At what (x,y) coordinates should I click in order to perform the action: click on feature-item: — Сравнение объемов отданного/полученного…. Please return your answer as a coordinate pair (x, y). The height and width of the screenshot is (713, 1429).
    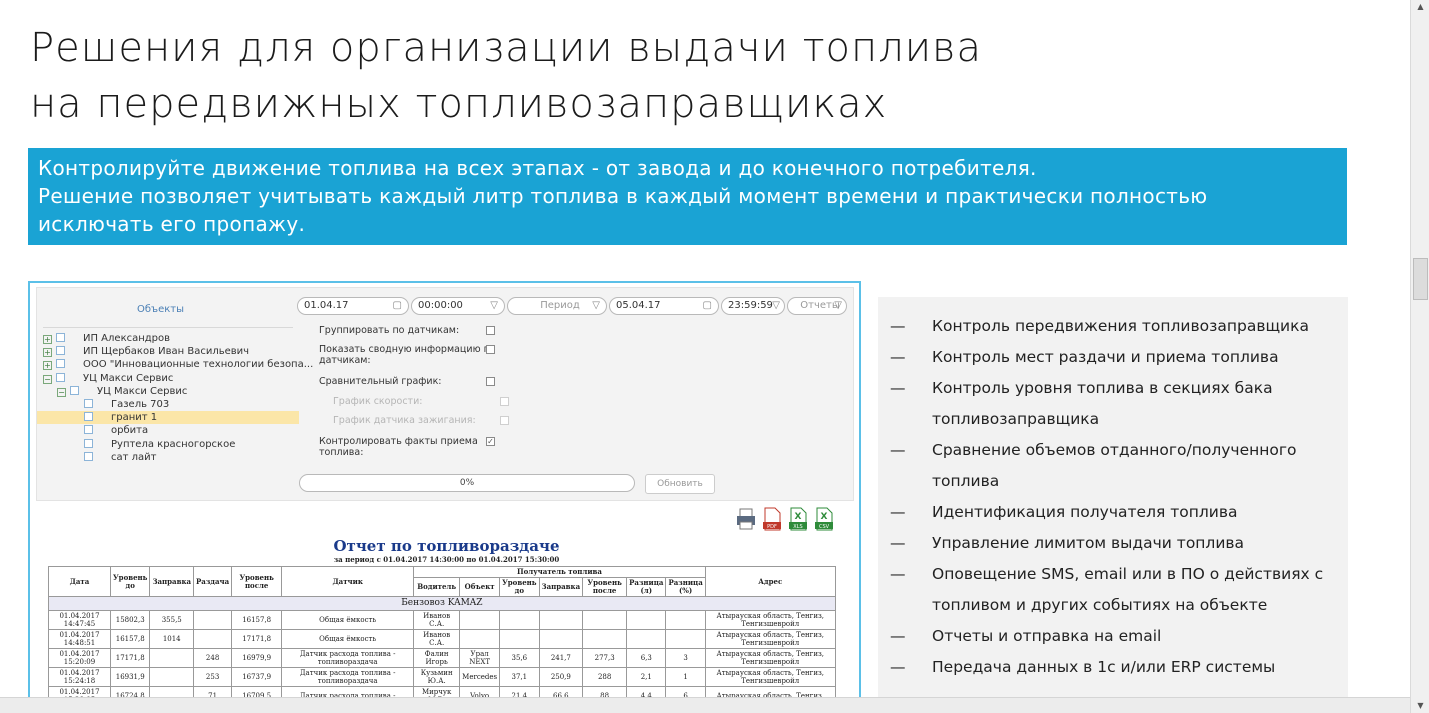
    Looking at the image, I should click on (1119, 466).